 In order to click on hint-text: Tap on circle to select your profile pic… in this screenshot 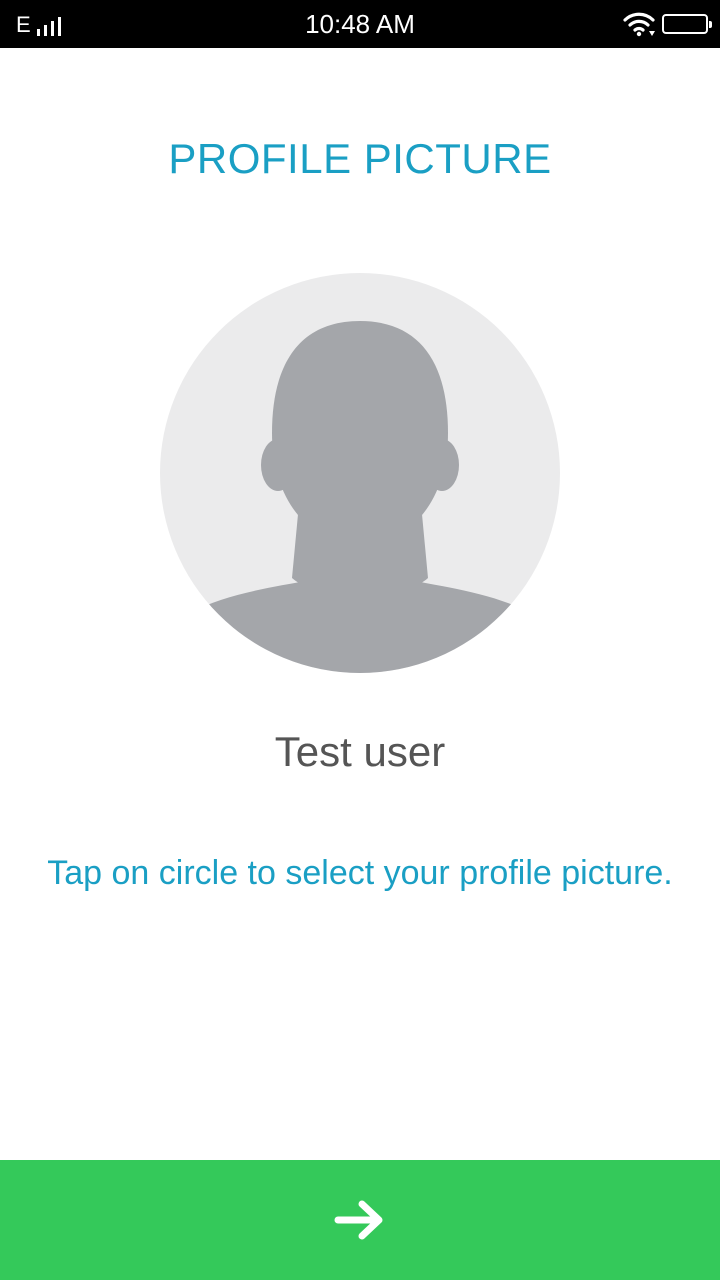, I will do `click(360, 873)`.